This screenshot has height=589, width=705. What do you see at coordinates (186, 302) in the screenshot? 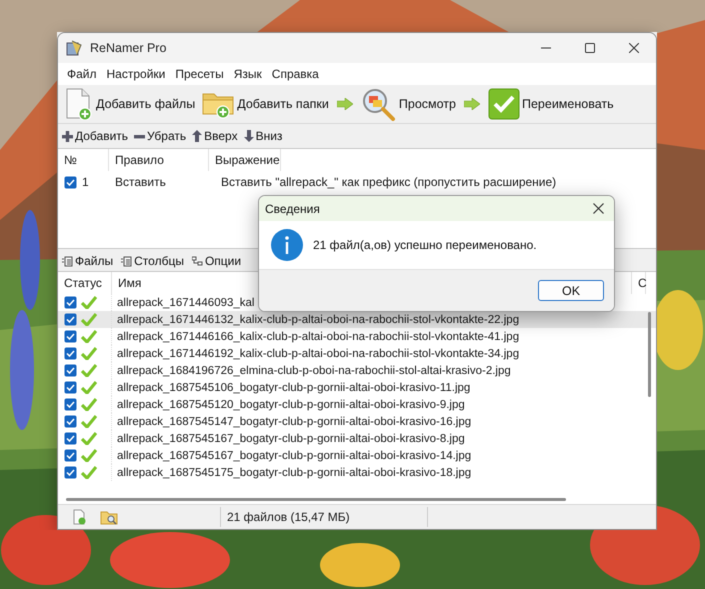
I see `file-name: allrepack_1671446093_kal` at bounding box center [186, 302].